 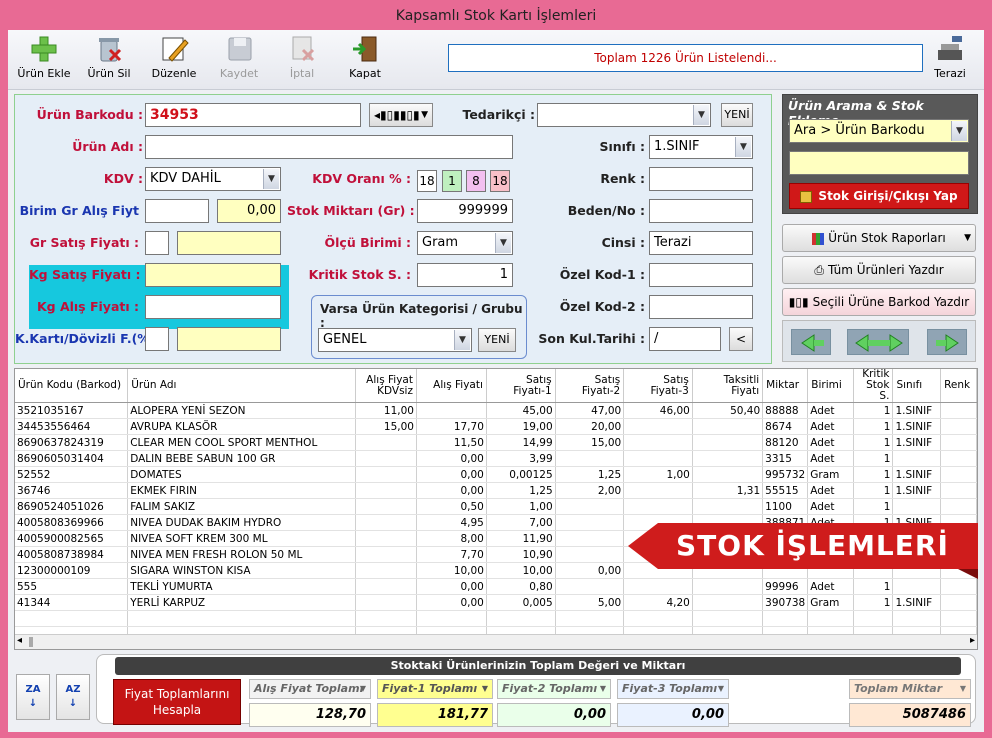 I want to click on f3-total-header: Fiyat-3 Toplamı ▼, so click(x=673, y=689).